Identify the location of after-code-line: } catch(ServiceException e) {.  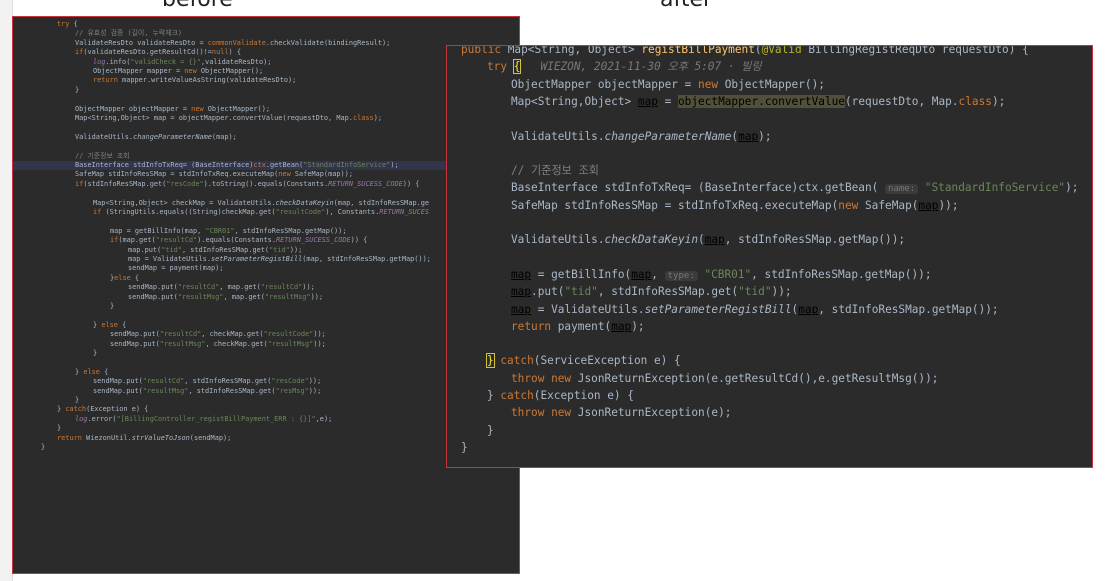
(583, 360).